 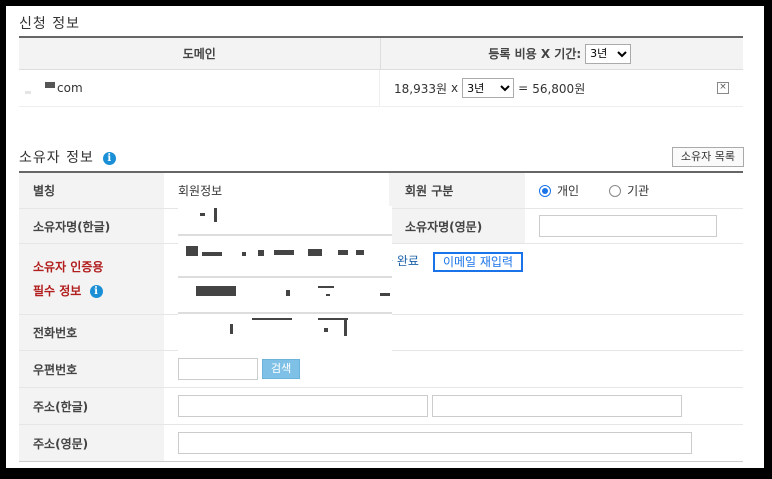 What do you see at coordinates (457, 190) in the screenshot?
I see `member-type-label: 회원 구분` at bounding box center [457, 190].